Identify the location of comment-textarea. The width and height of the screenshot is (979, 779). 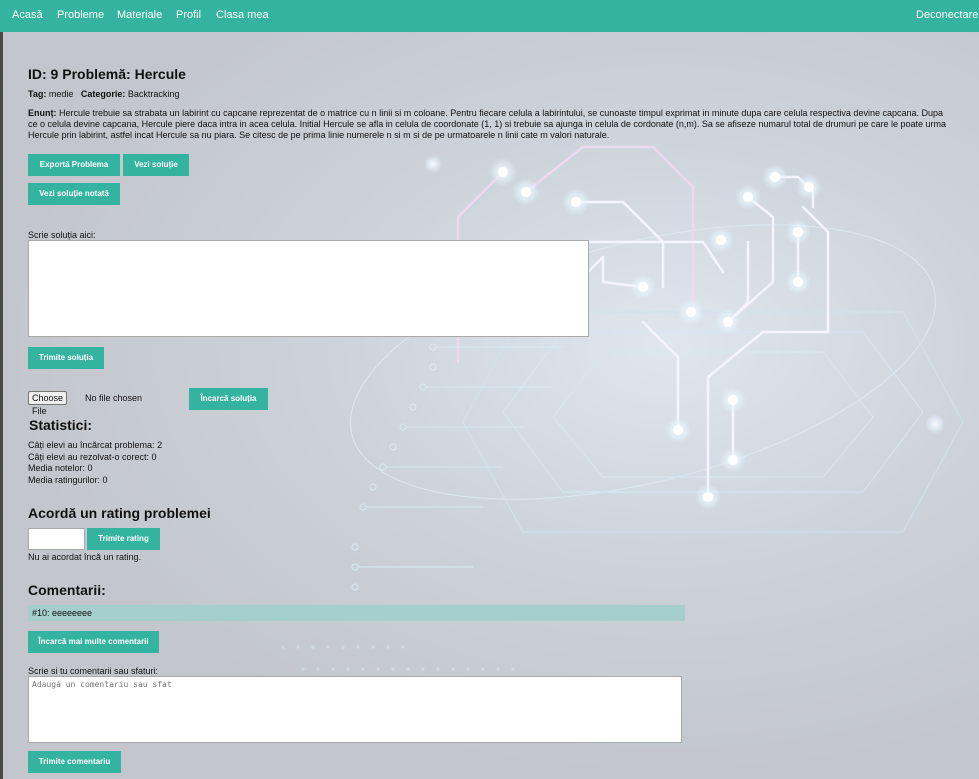
(355, 709).